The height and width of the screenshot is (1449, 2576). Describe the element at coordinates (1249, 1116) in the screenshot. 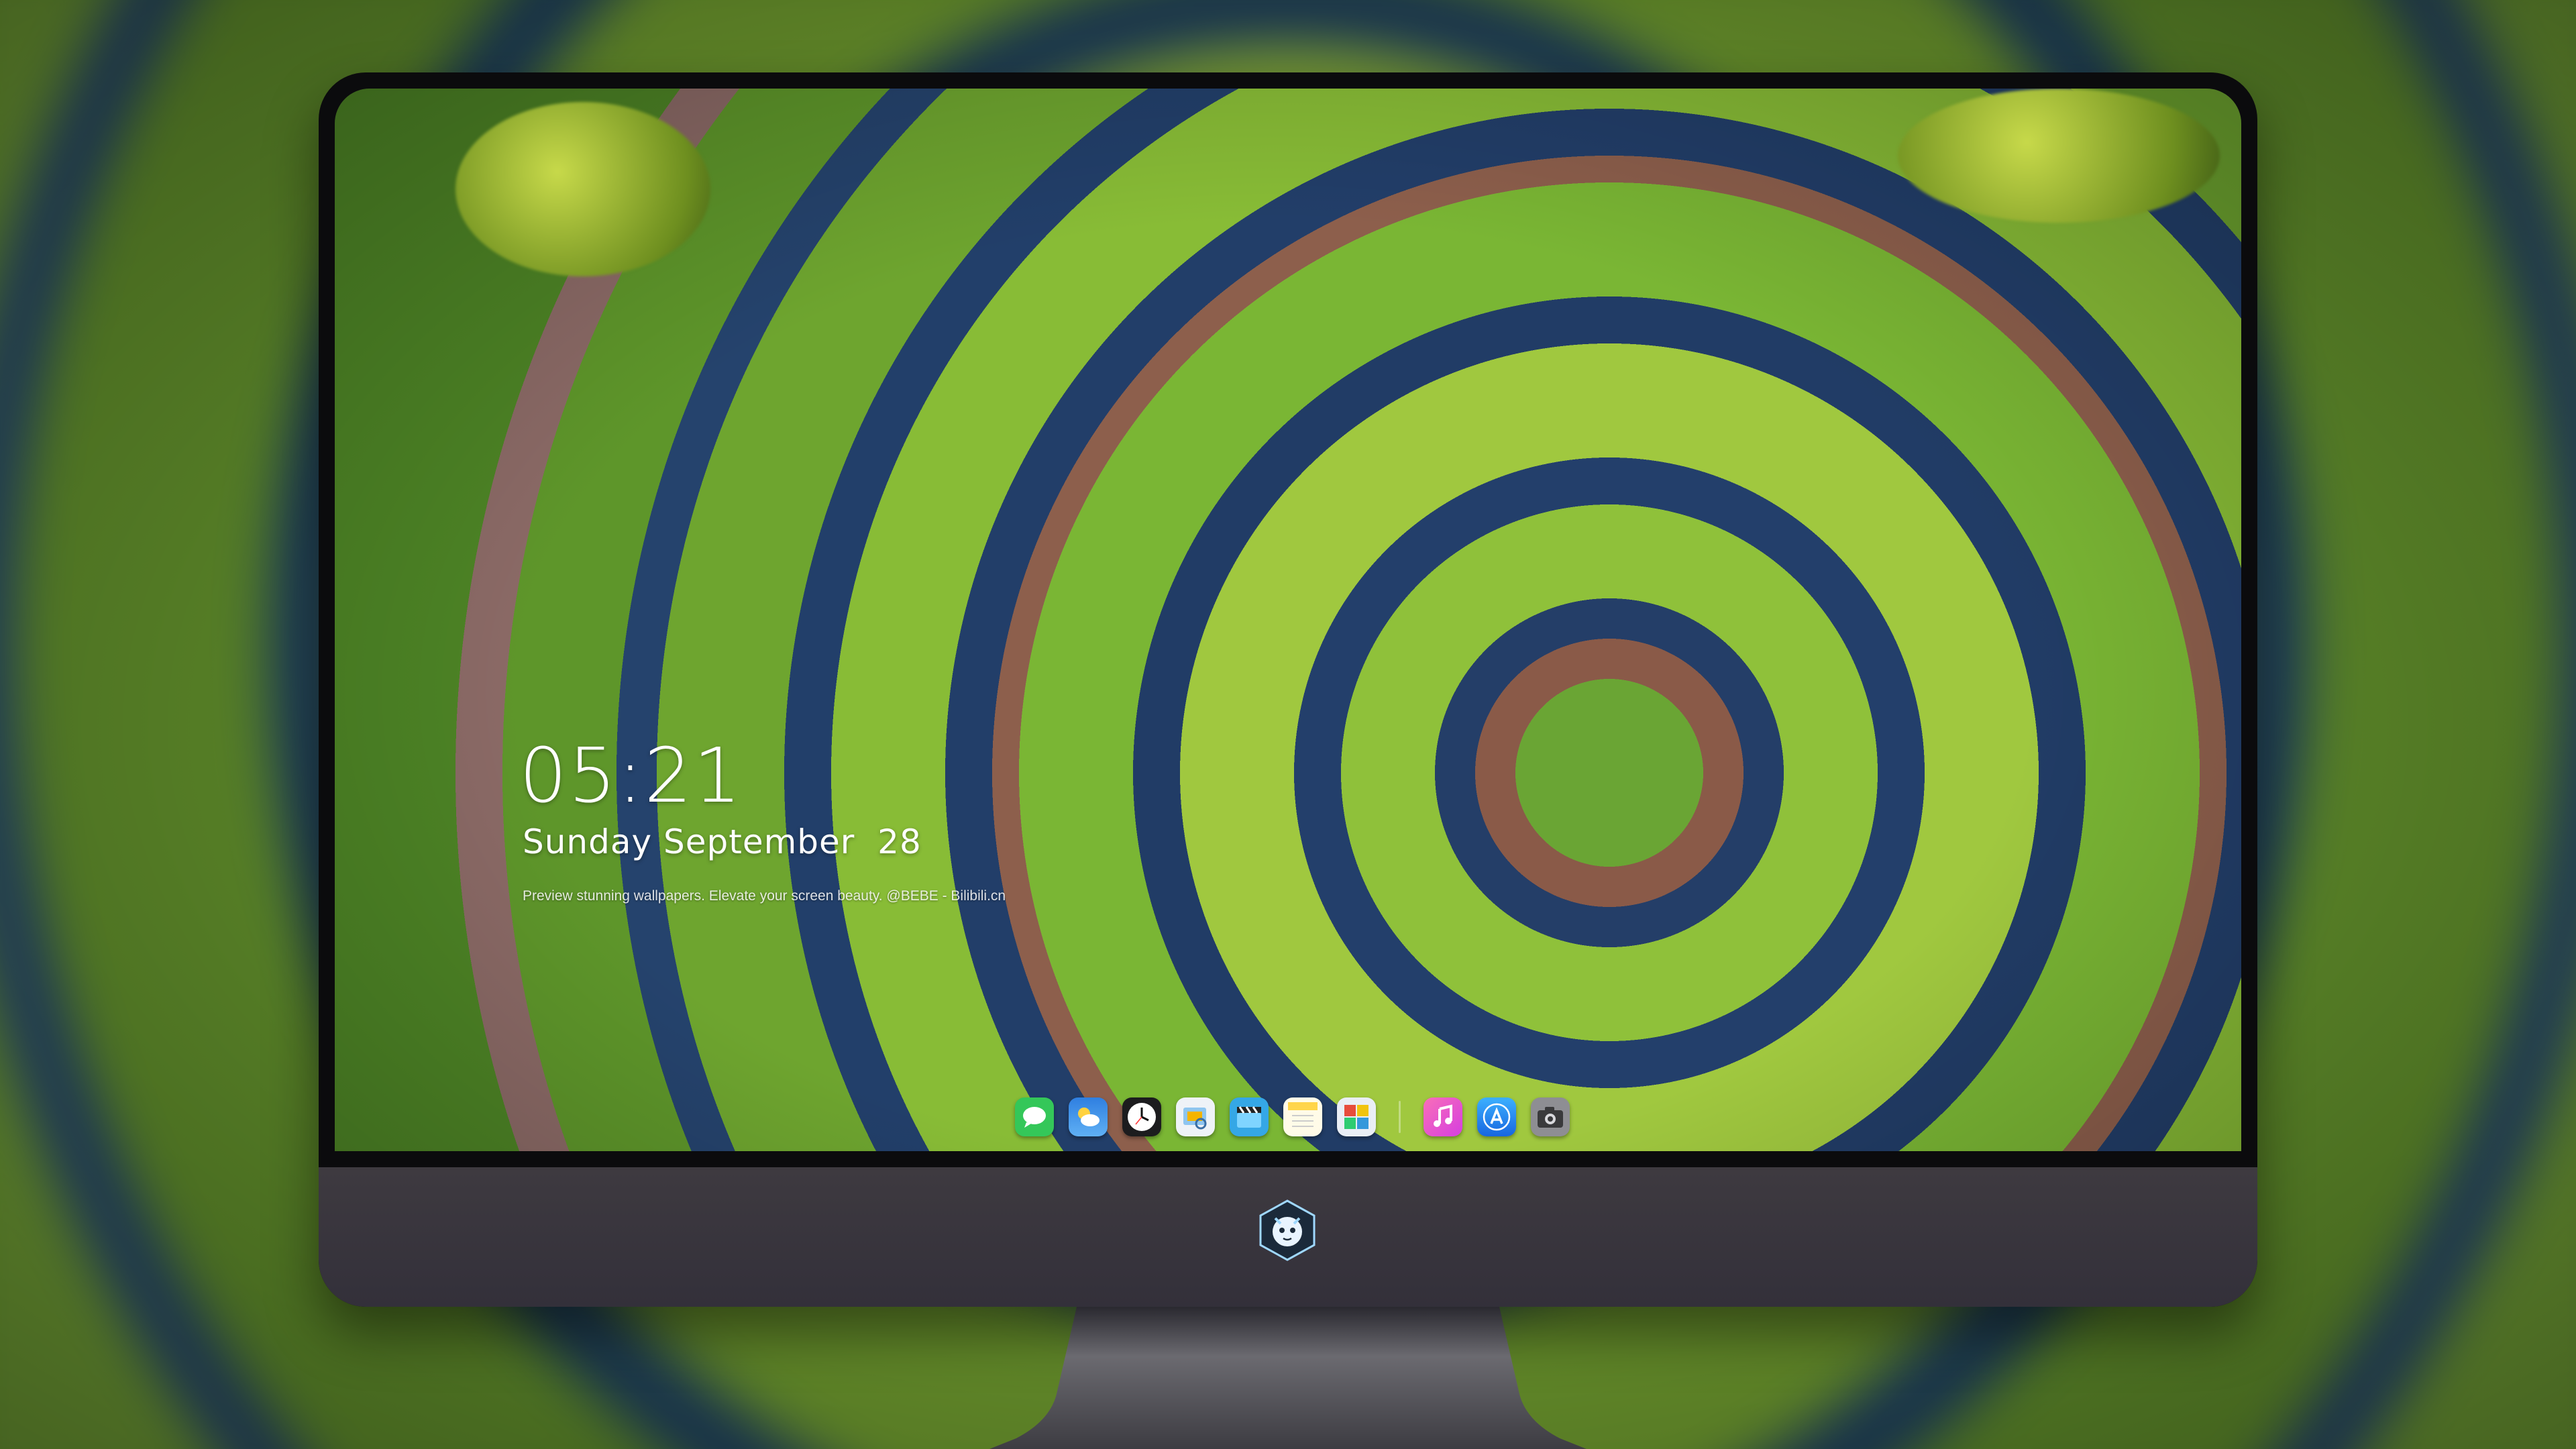

I see `dock-clips-icon` at that location.